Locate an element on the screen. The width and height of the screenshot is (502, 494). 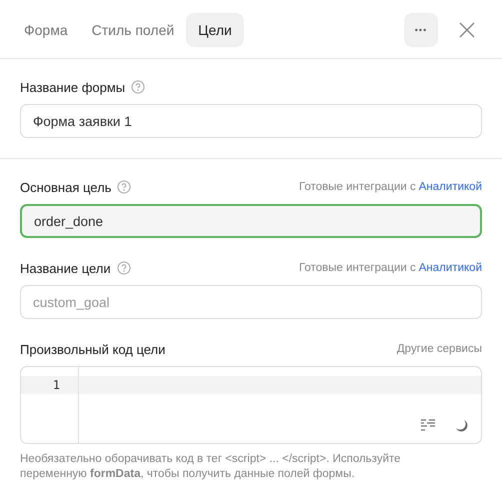
field-label: Произвольный код цели is located at coordinates (93, 349).